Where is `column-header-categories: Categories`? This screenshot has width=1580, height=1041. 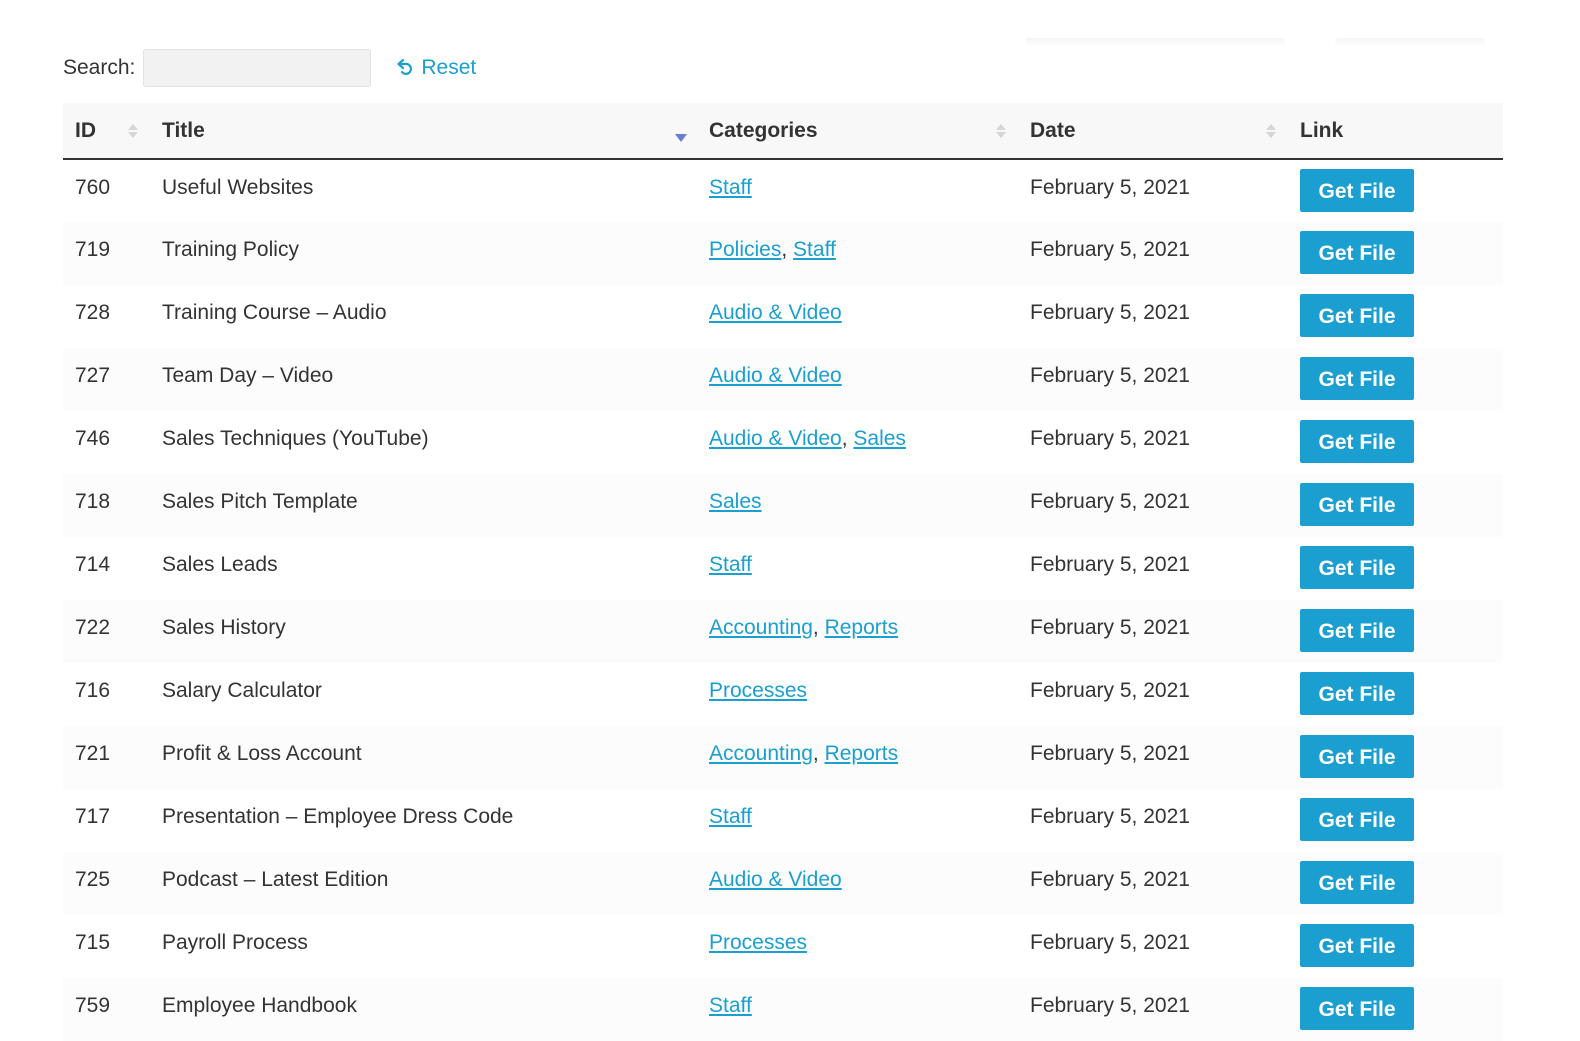 column-header-categories: Categories is located at coordinates (857, 131).